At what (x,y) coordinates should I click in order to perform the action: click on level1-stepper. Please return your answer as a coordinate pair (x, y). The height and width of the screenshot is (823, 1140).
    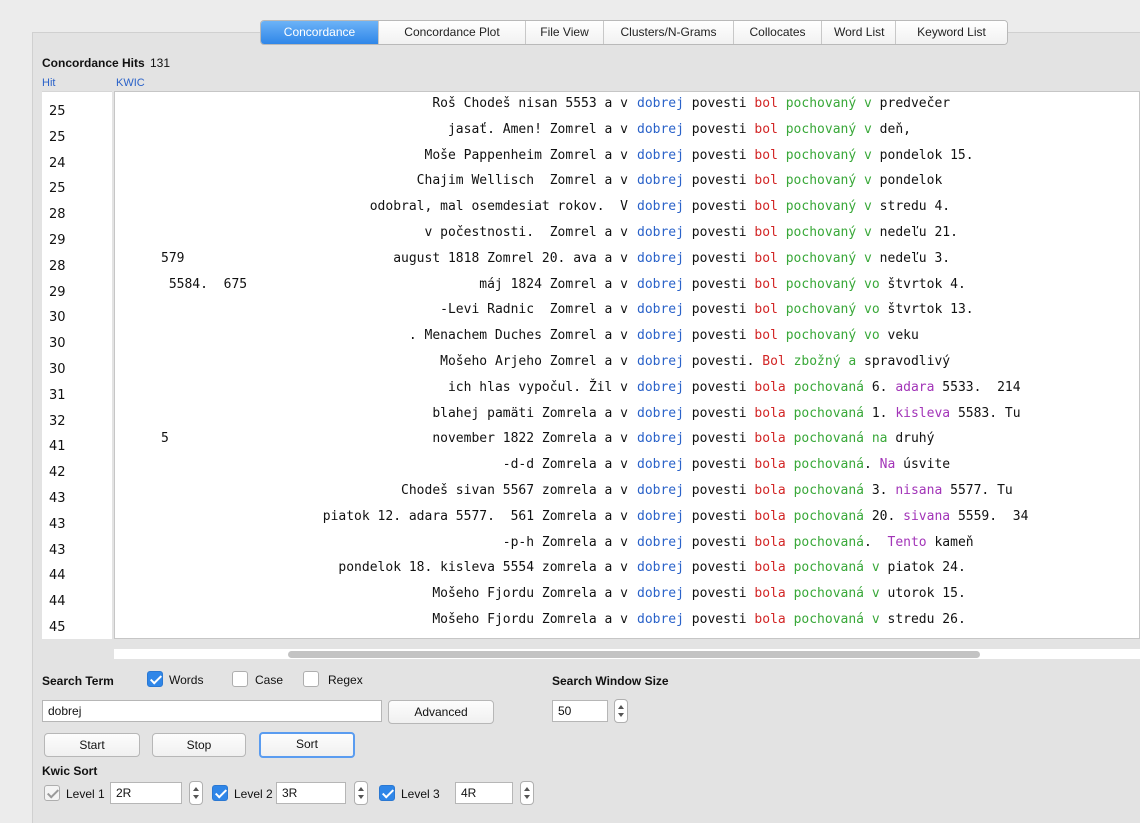
    Looking at the image, I should click on (196, 793).